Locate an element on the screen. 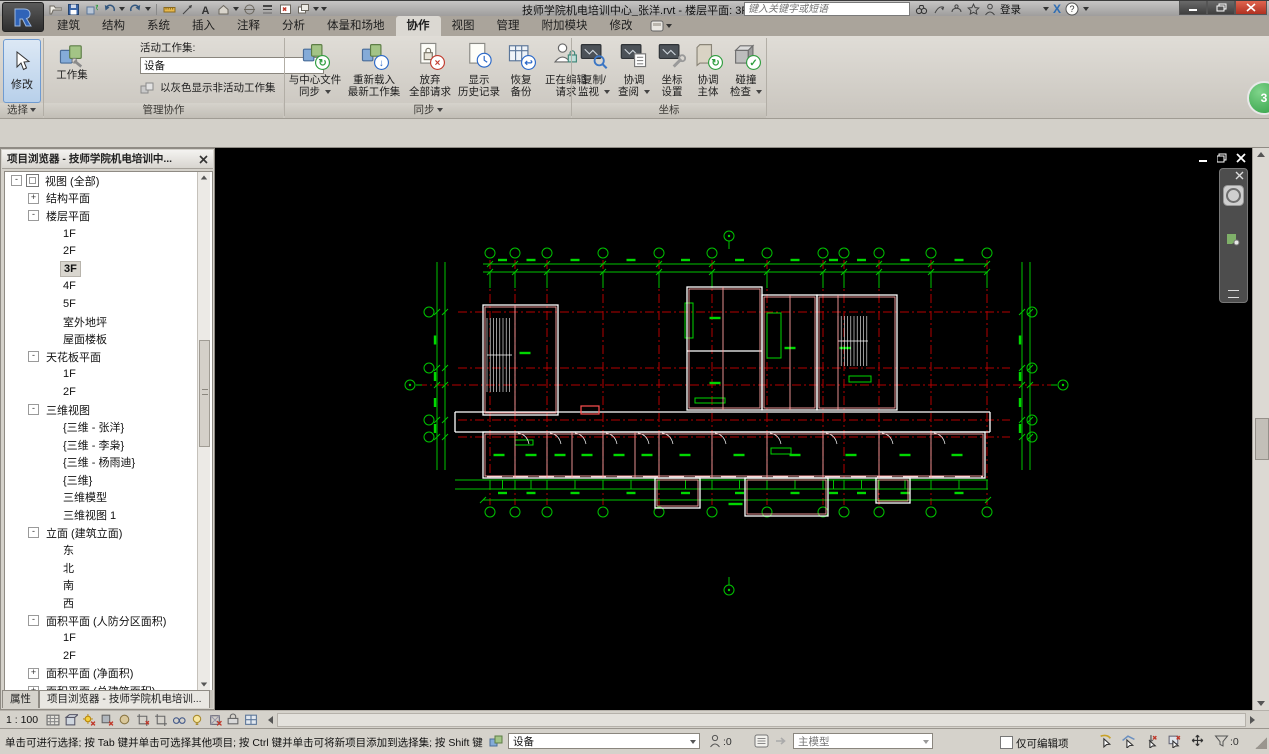 Image resolution: width=1269 pixels, height=754 pixels. tab-系统: 系统 is located at coordinates (158, 26).